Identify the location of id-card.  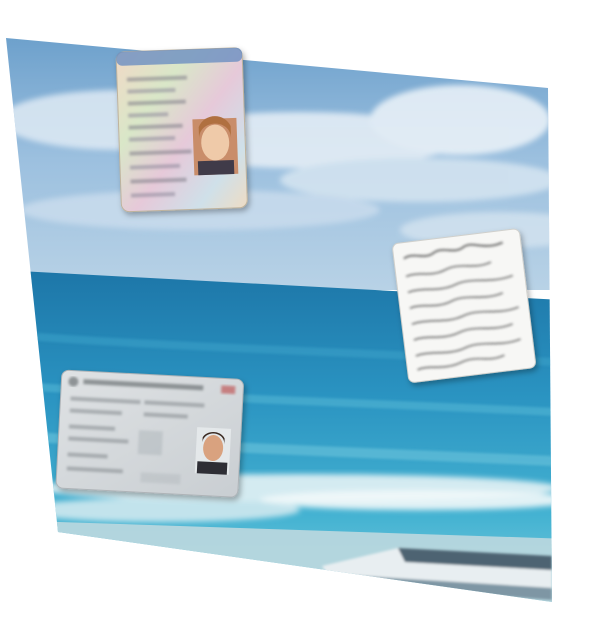
(181, 130).